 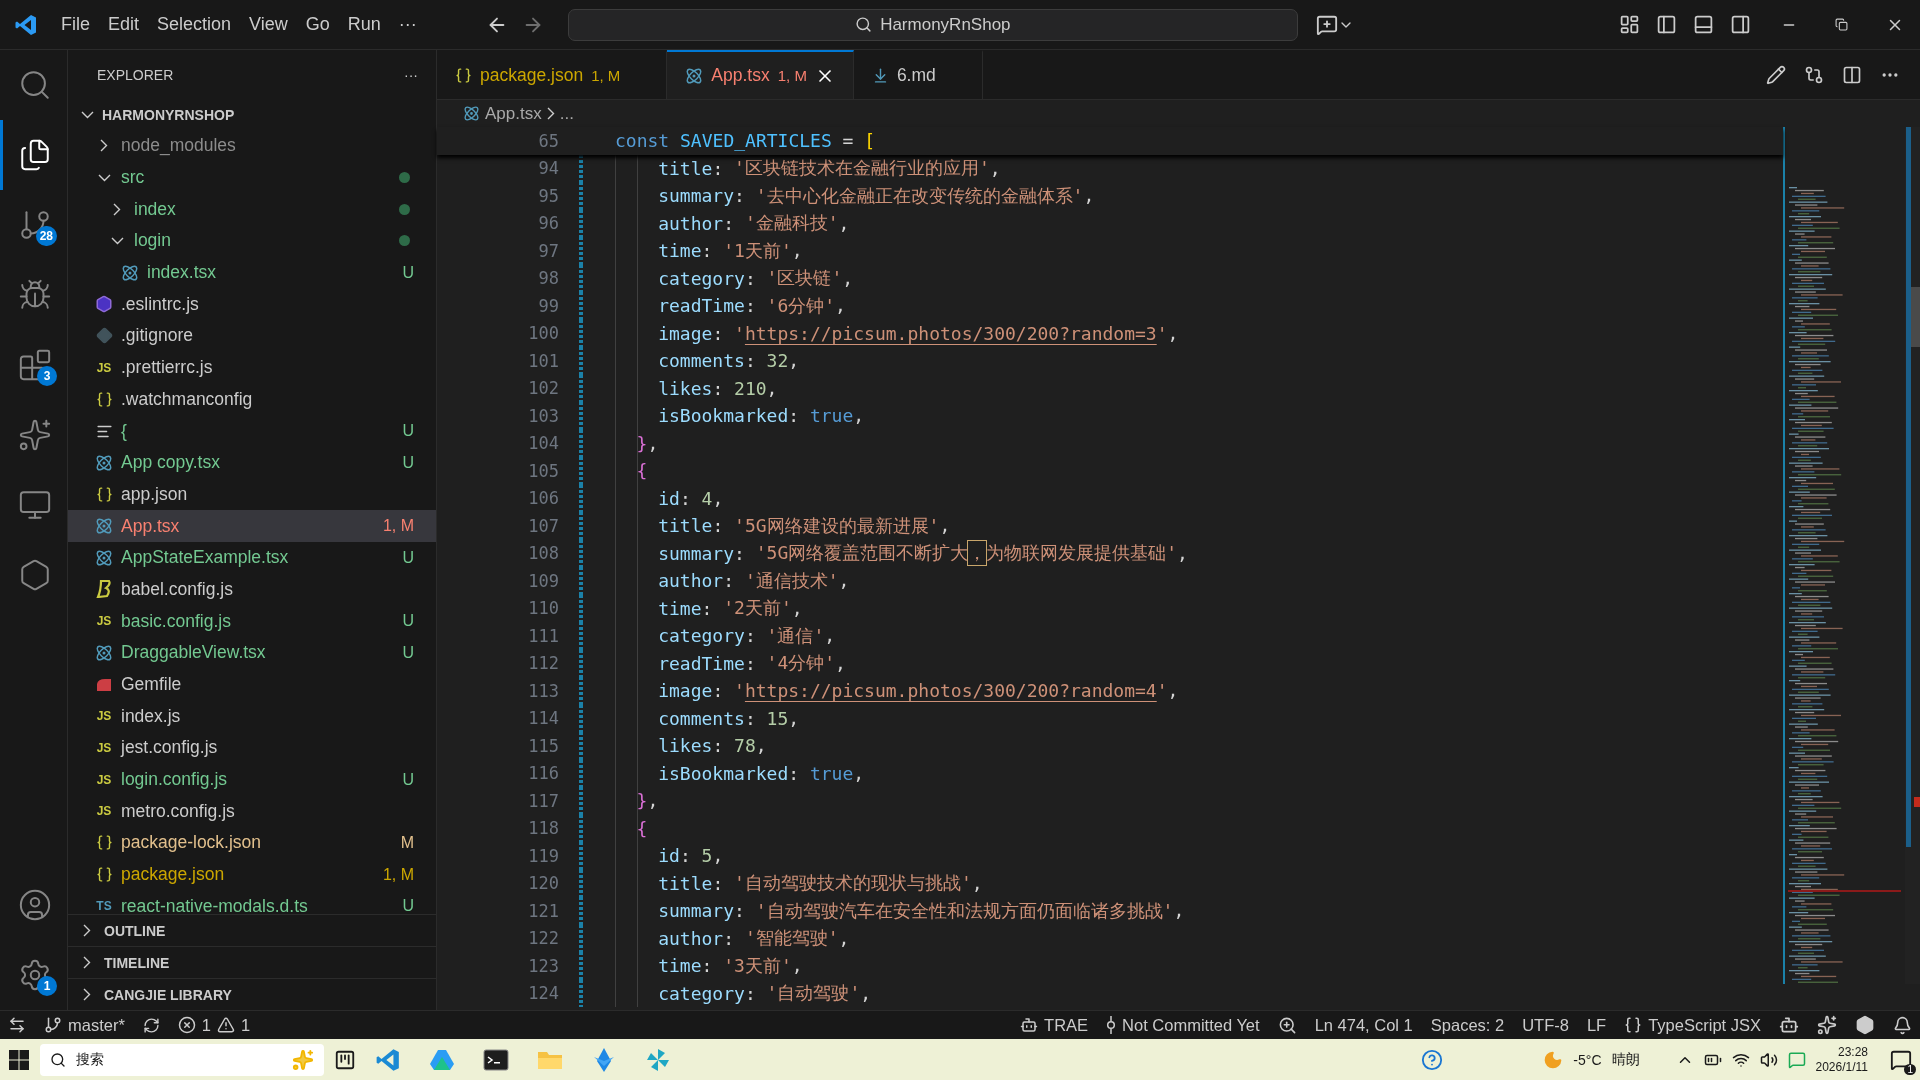 What do you see at coordinates (398, 874) in the screenshot?
I see `git-status: 1, M` at bounding box center [398, 874].